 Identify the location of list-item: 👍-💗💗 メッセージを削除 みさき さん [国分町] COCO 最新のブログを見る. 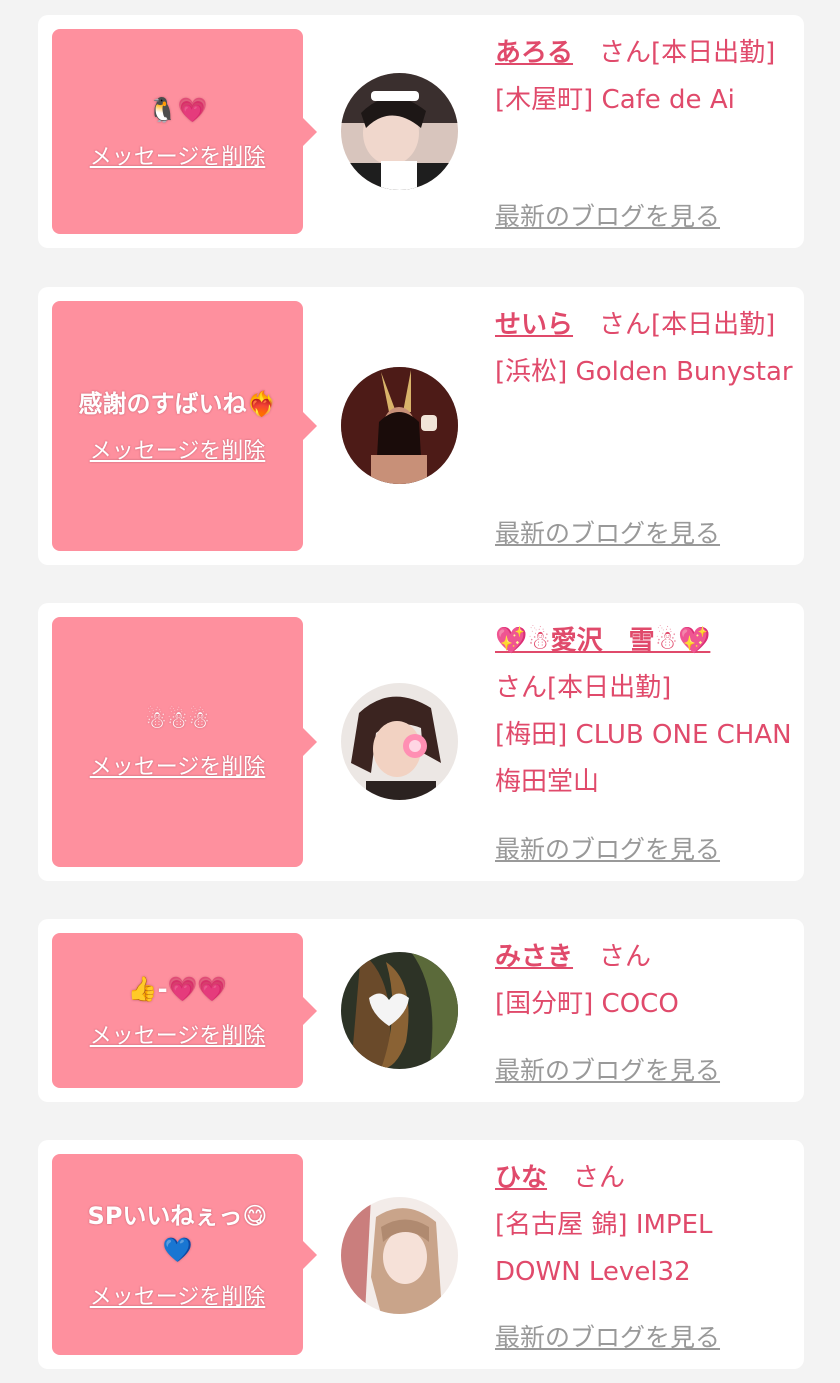
(421, 1010).